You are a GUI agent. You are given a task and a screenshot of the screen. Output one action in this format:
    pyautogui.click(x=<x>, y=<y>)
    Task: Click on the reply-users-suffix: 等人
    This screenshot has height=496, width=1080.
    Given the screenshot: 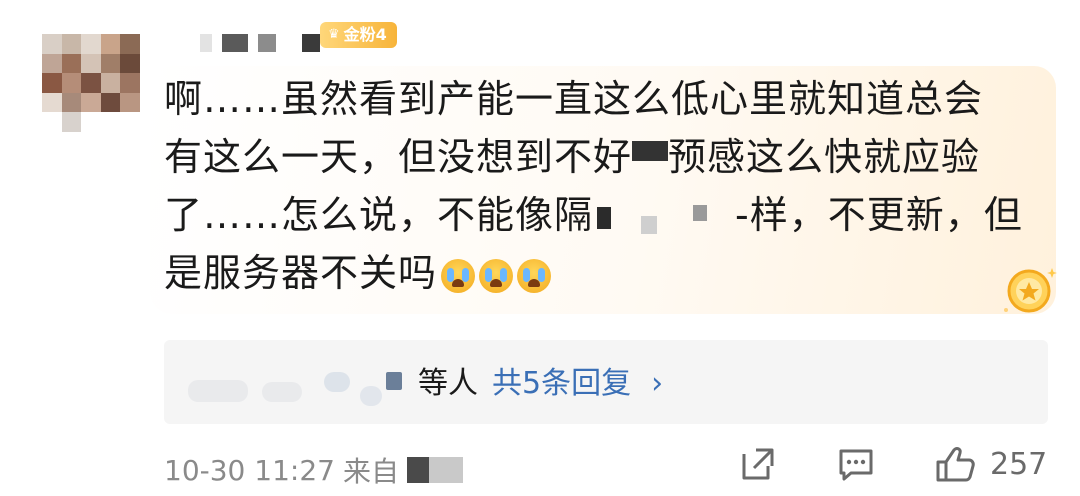 What is the action you would take?
    pyautogui.click(x=448, y=383)
    